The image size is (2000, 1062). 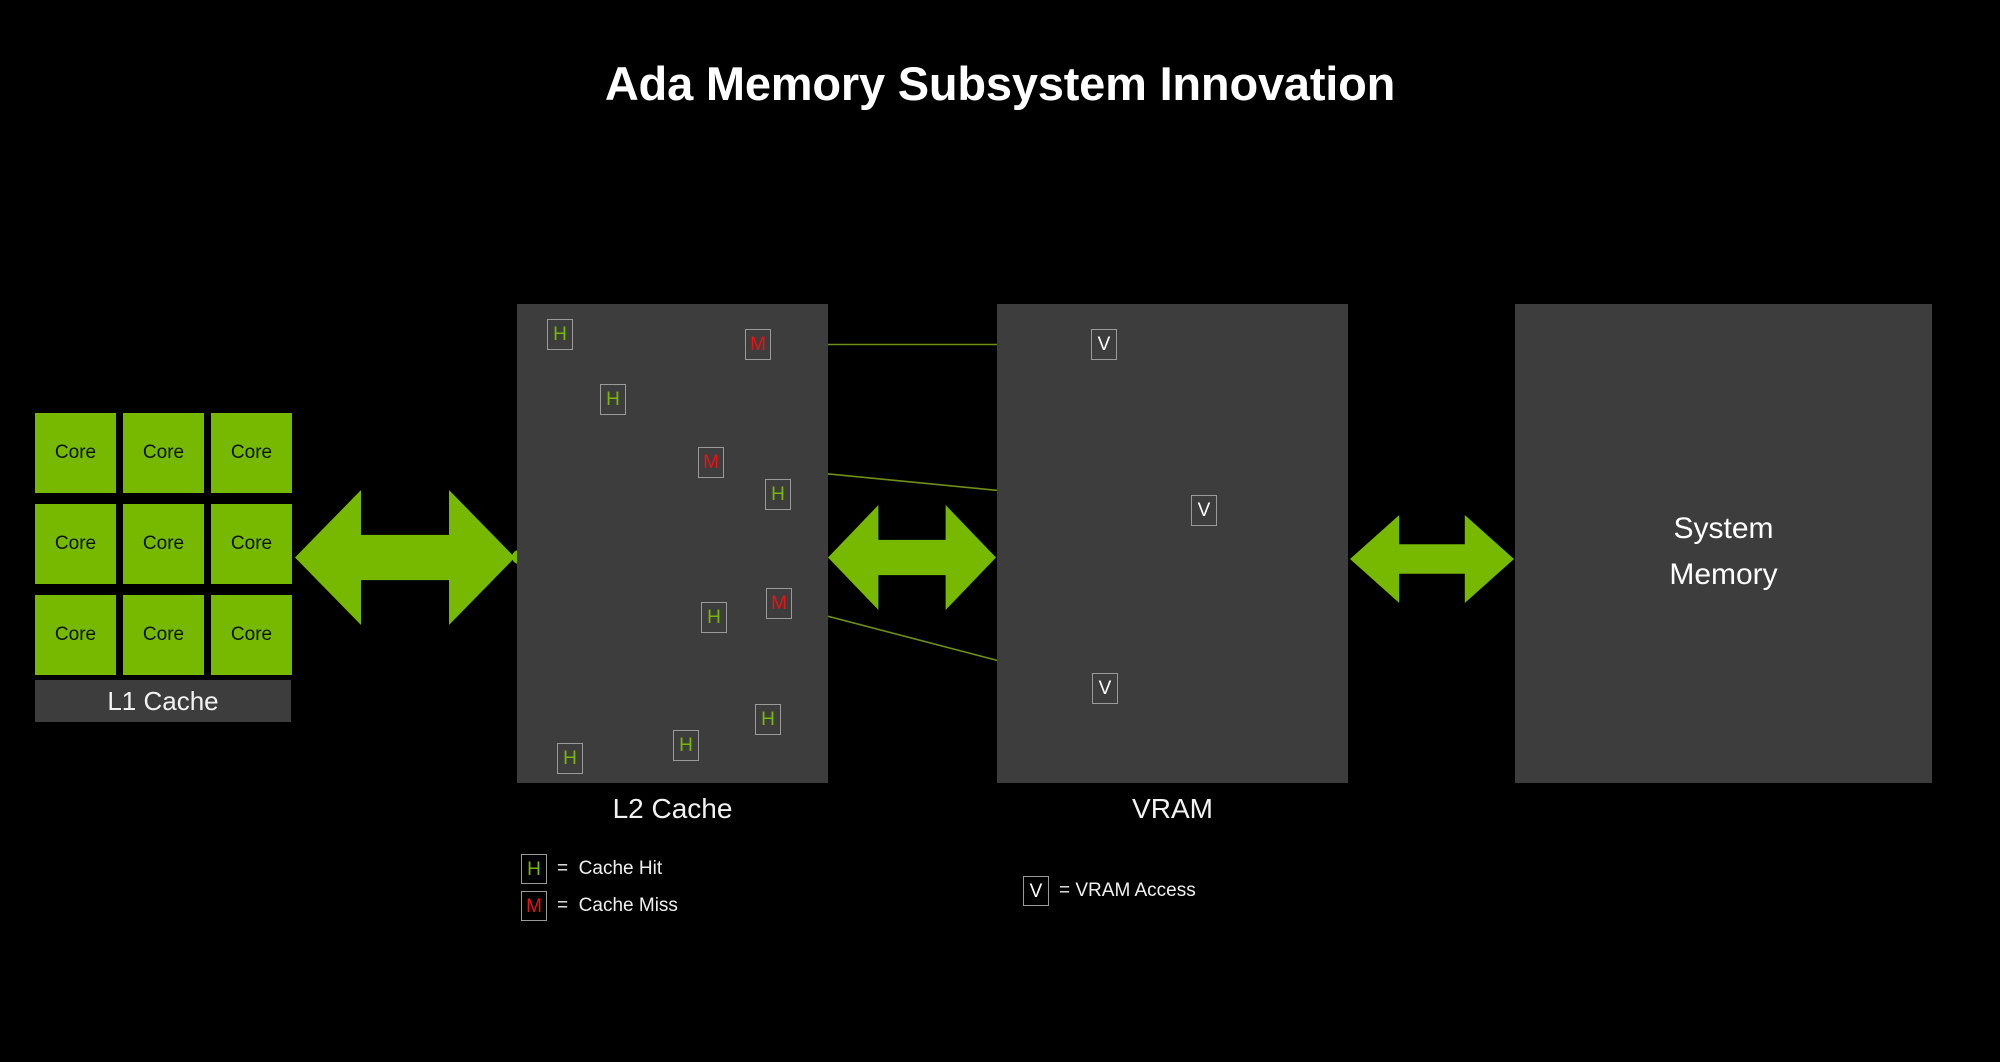 What do you see at coordinates (1172, 808) in the screenshot?
I see `vram-label: VRAM` at bounding box center [1172, 808].